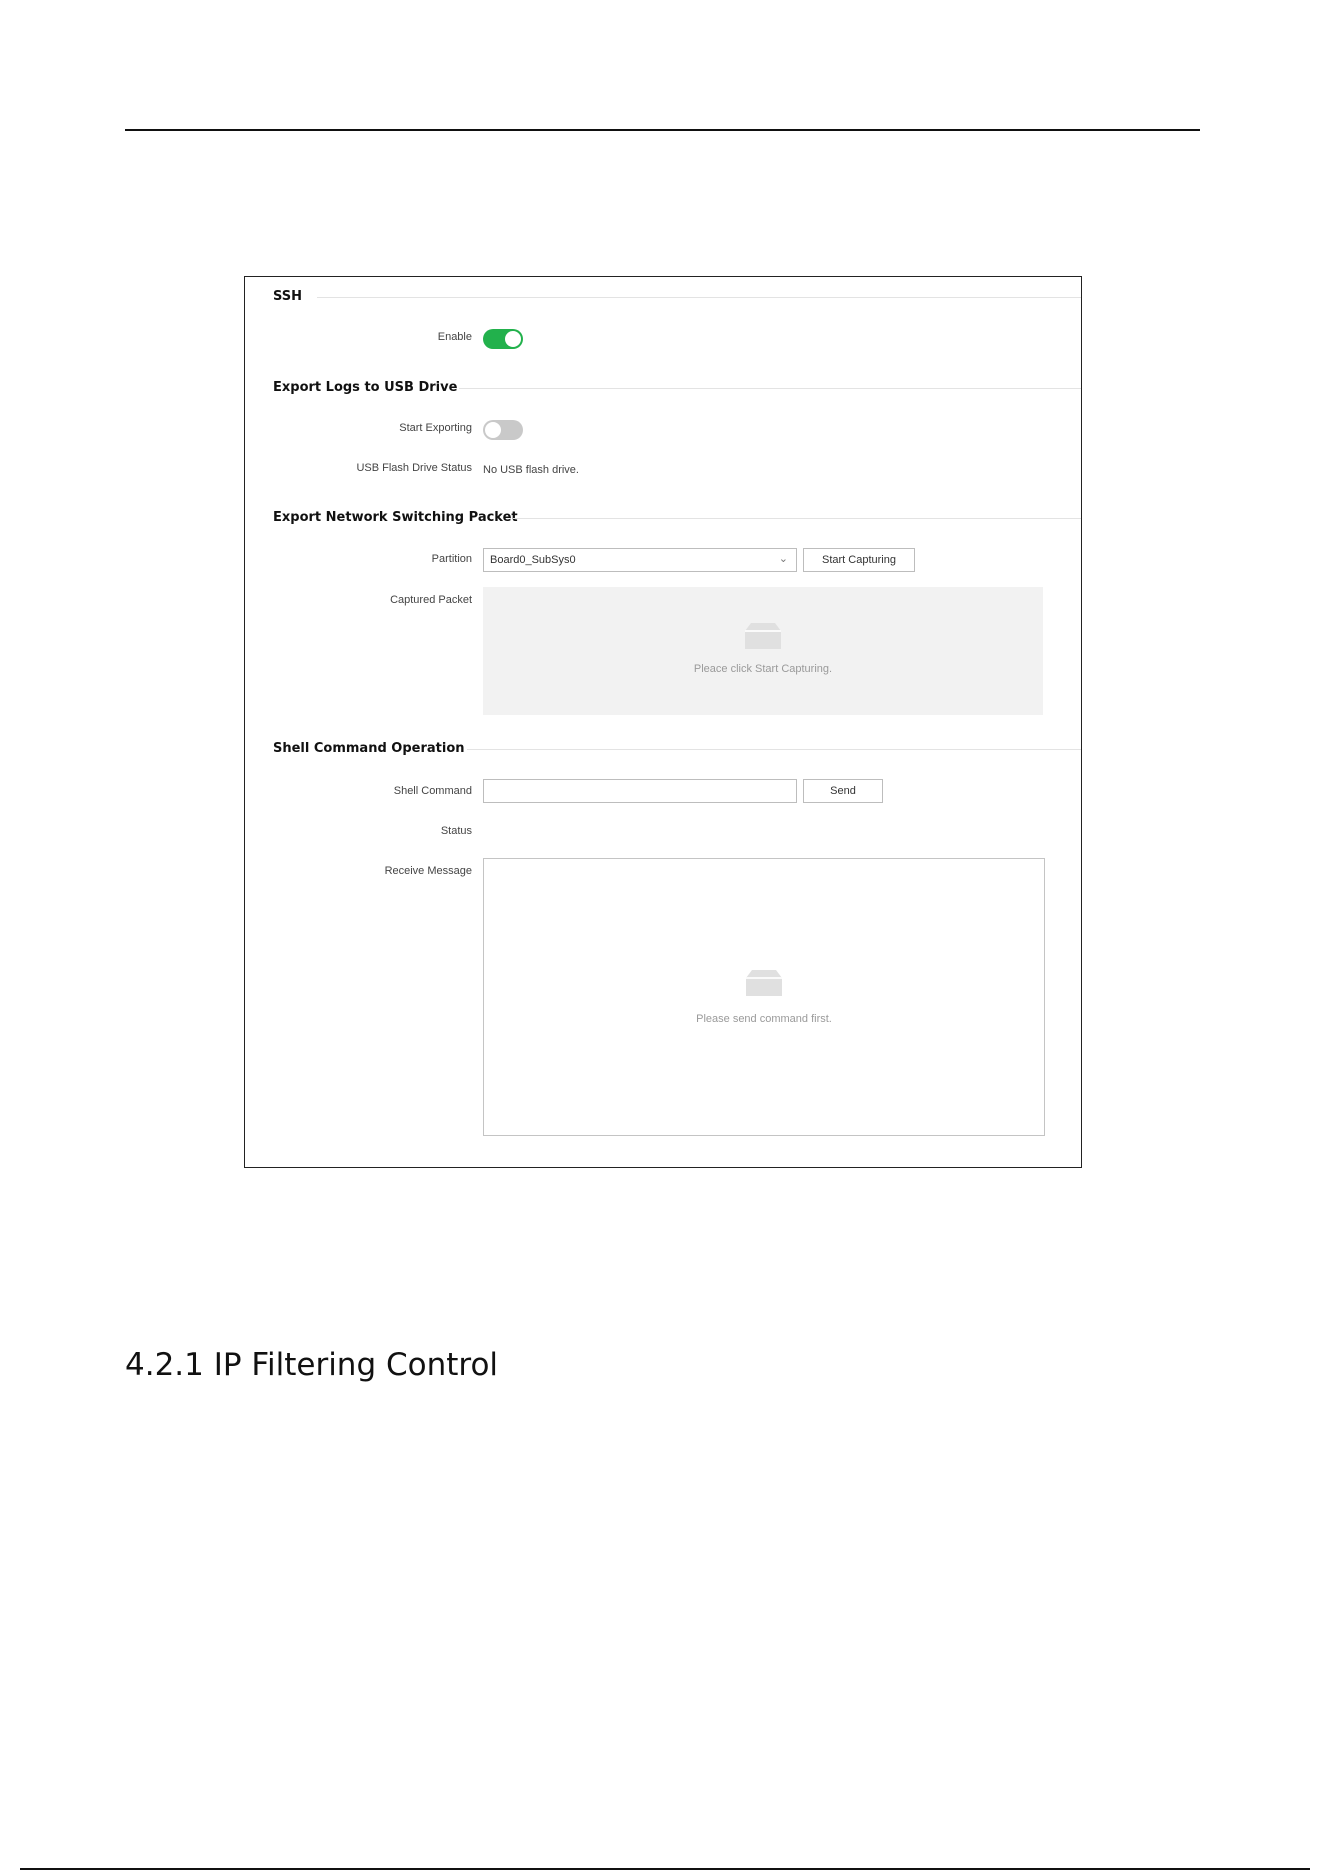  I want to click on header-rule, so click(662, 130).